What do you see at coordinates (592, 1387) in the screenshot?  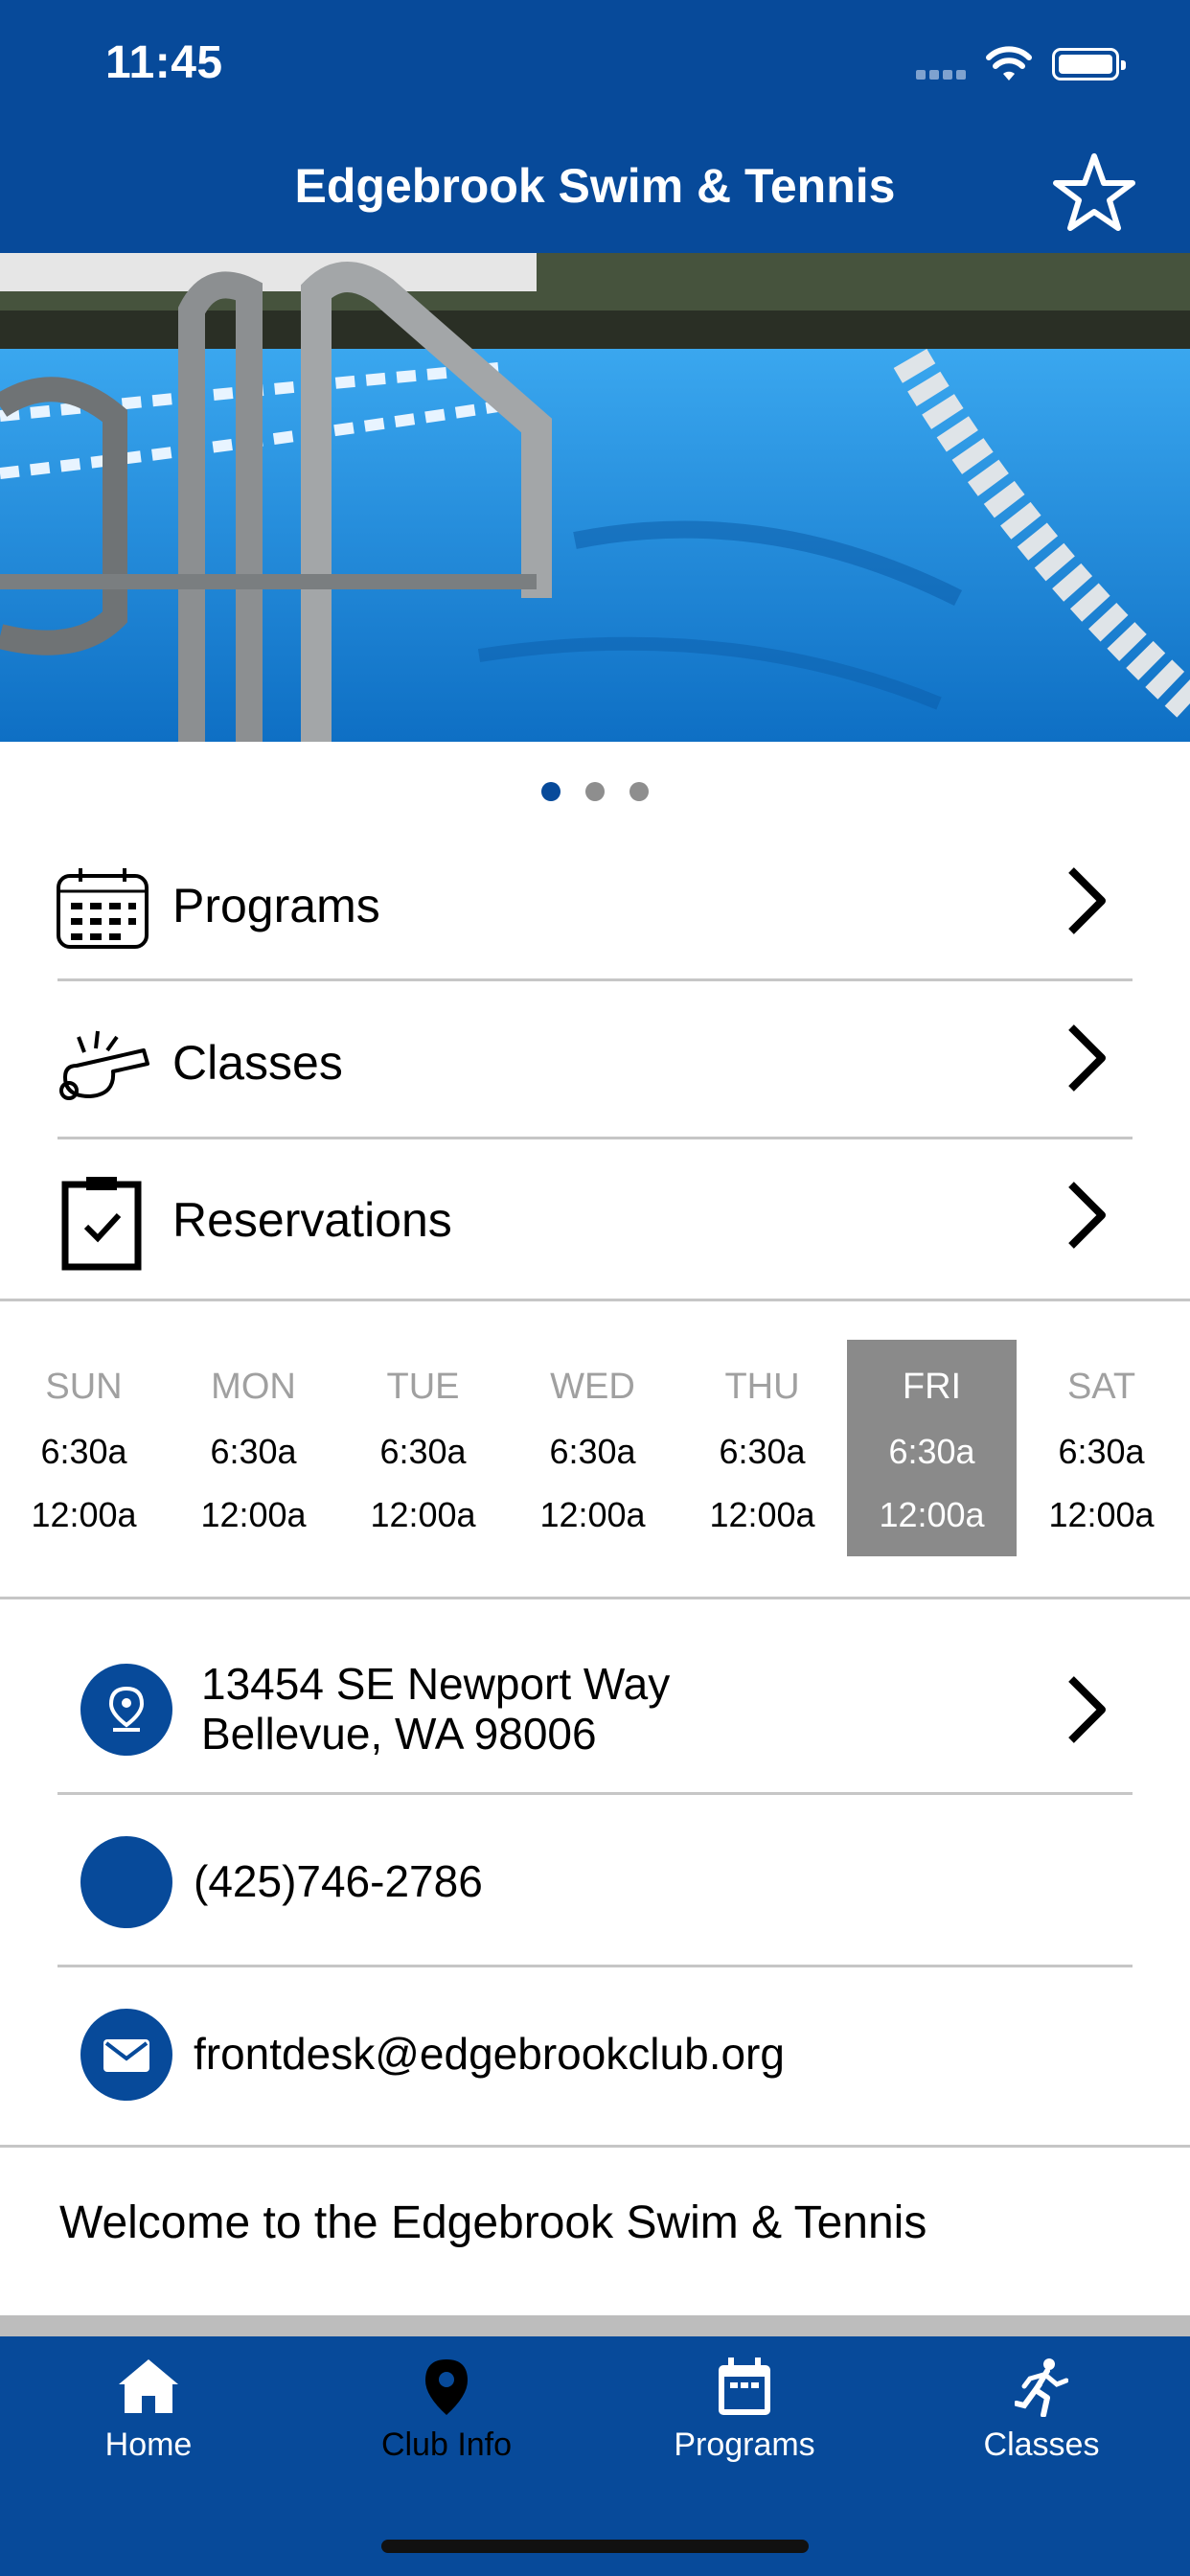 I see `day-name: WED` at bounding box center [592, 1387].